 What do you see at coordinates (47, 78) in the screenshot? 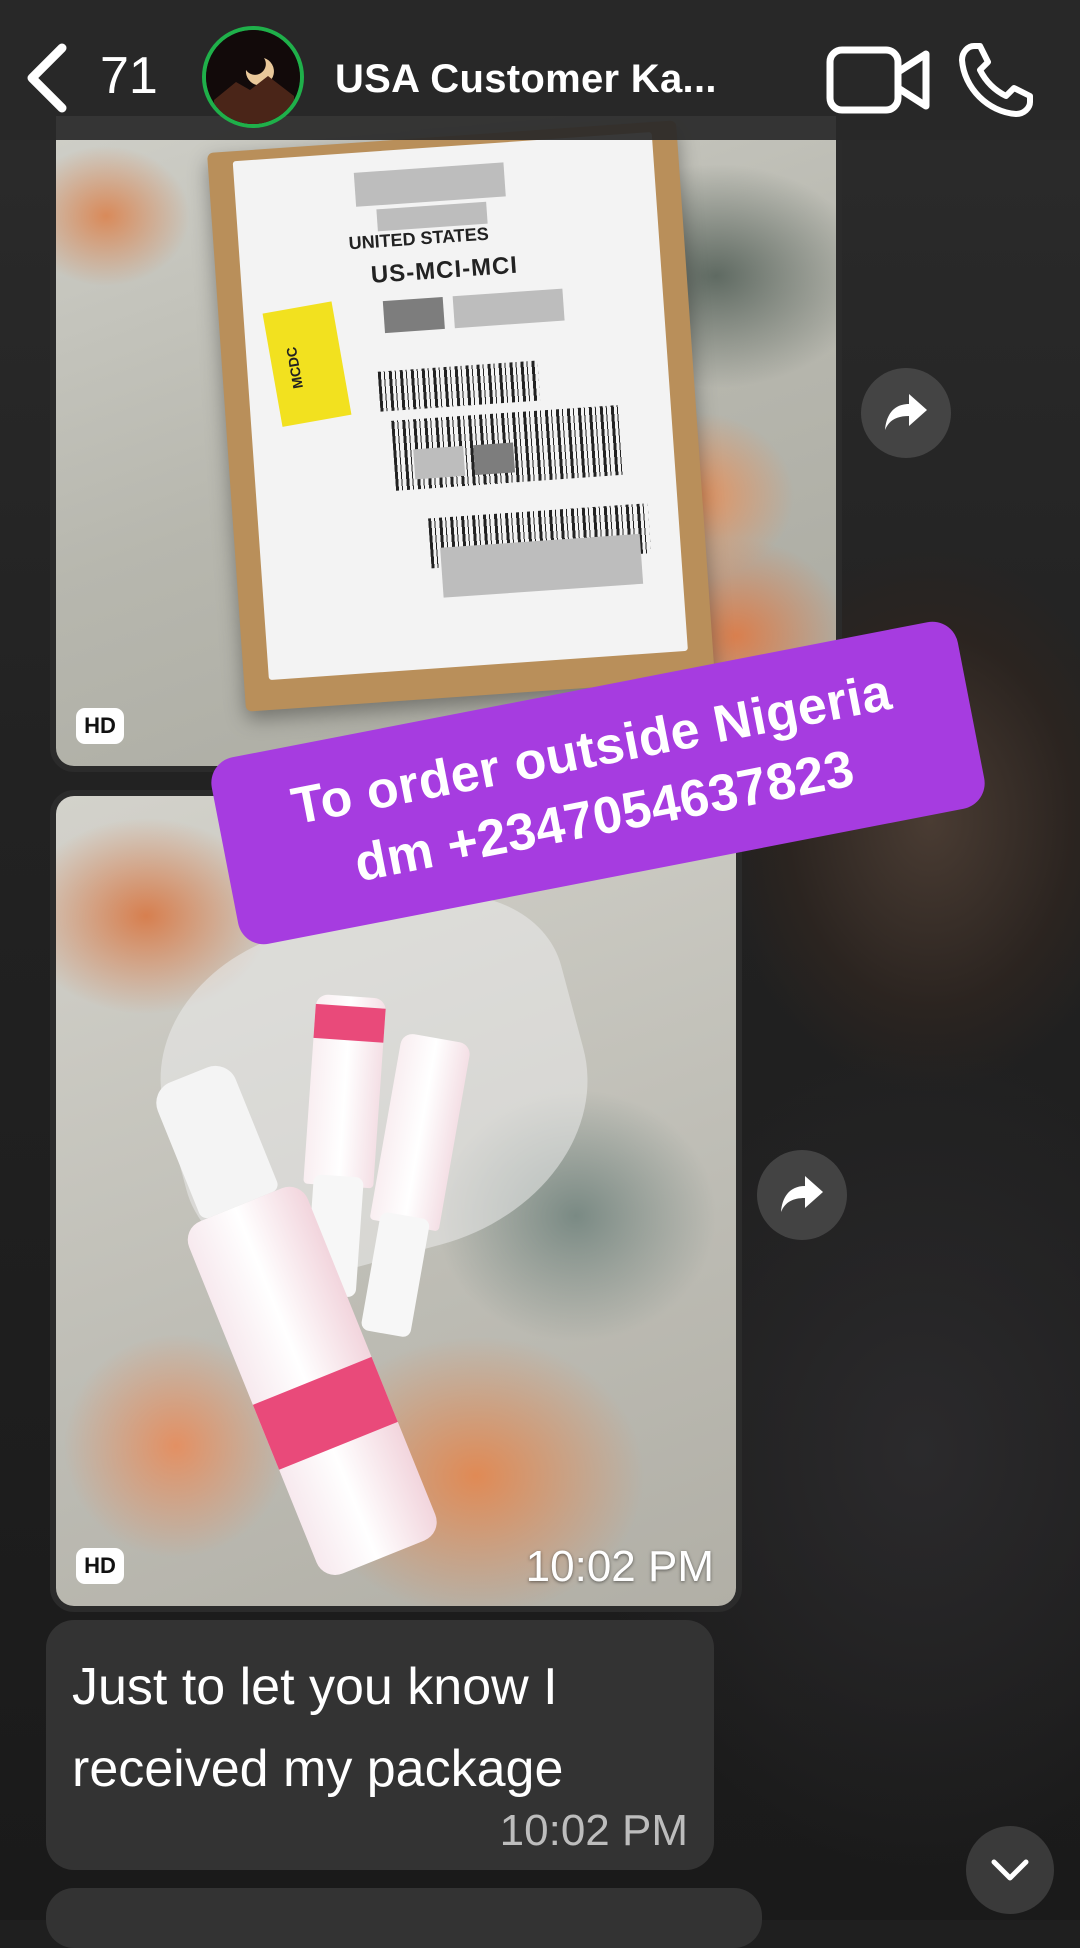
I see `back-chevron-icon` at bounding box center [47, 78].